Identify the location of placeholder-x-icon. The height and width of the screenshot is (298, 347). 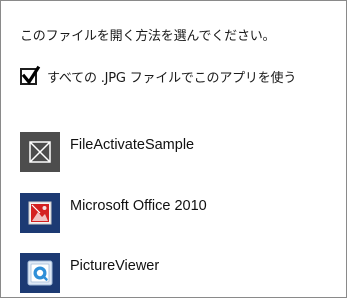
(40, 152).